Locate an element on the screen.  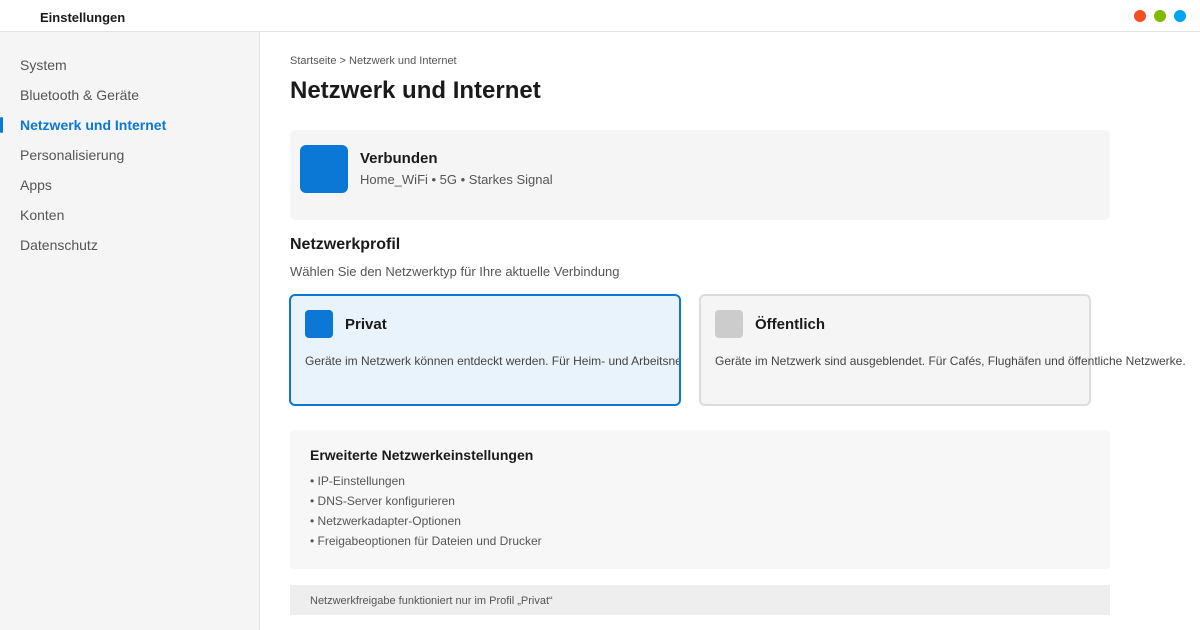
network-status-icon is located at coordinates (324, 169).